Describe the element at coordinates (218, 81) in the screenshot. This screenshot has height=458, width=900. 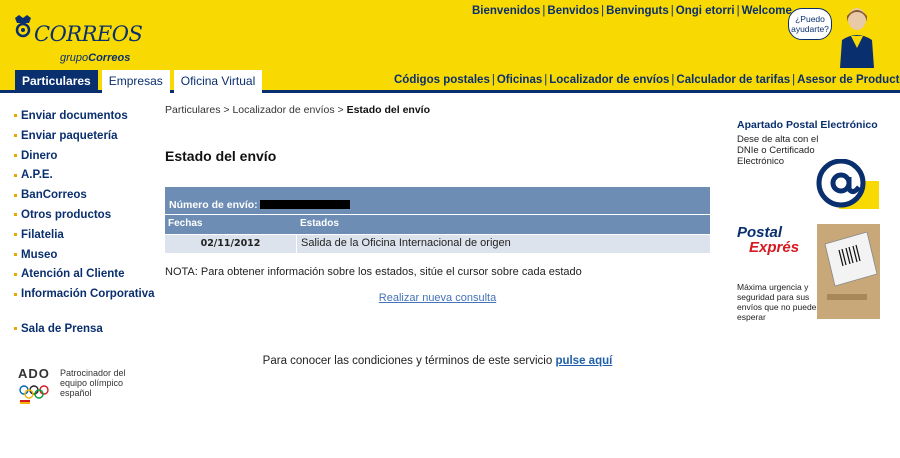
I see `tab-oficina-virtual: Oficina Virtual` at that location.